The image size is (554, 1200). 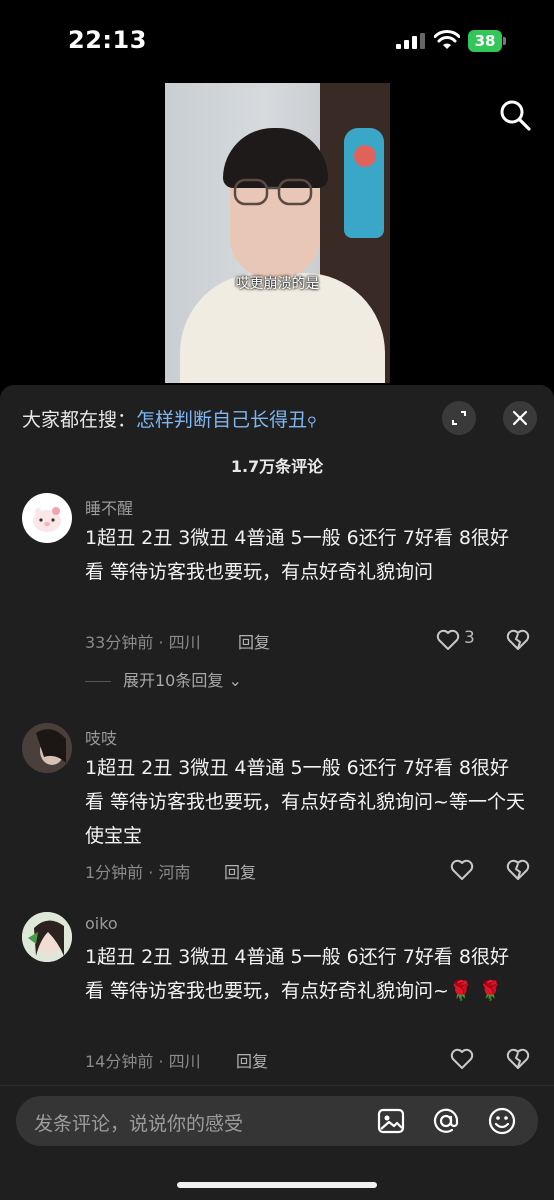 I want to click on signal-icon, so click(x=410, y=41).